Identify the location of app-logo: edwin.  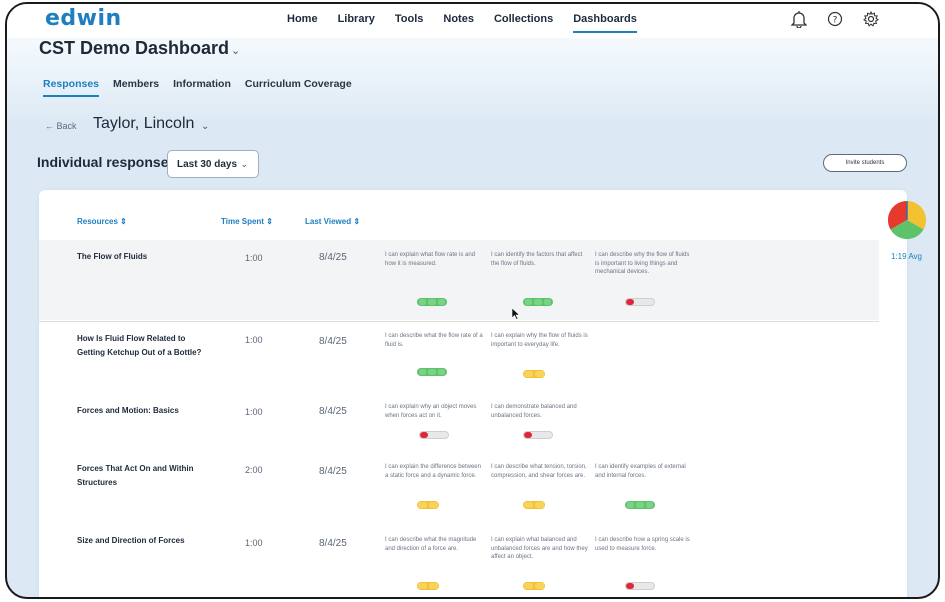
(83, 18).